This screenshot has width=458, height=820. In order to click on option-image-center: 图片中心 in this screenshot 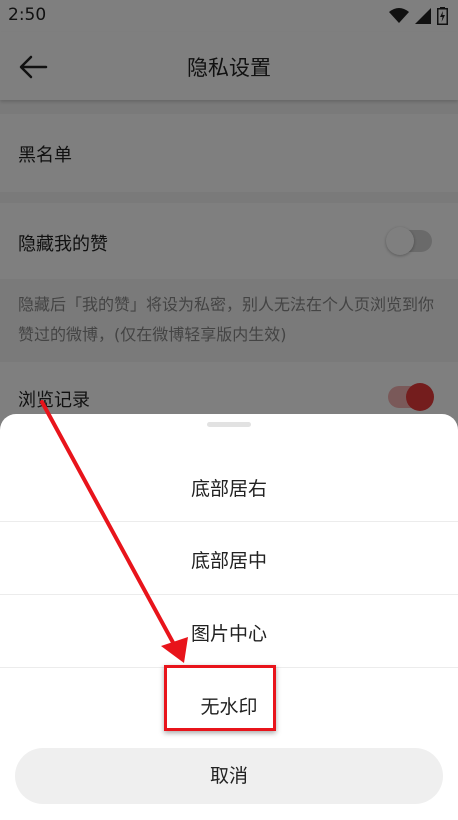, I will do `click(229, 631)`.